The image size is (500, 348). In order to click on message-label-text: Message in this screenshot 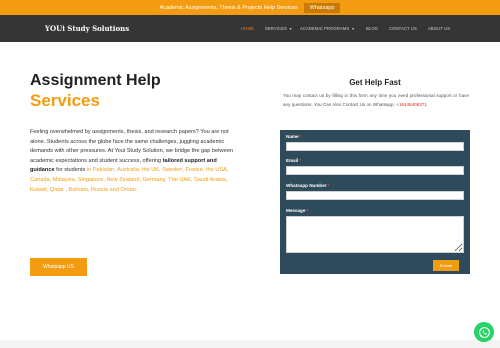, I will do `click(296, 210)`.